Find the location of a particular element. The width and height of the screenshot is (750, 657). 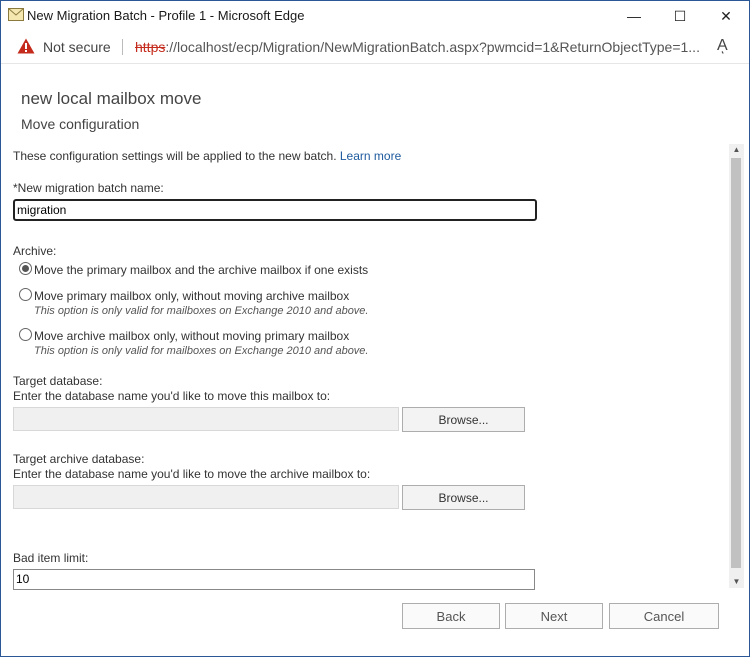

maximize-icon: ☐ is located at coordinates (680, 15).